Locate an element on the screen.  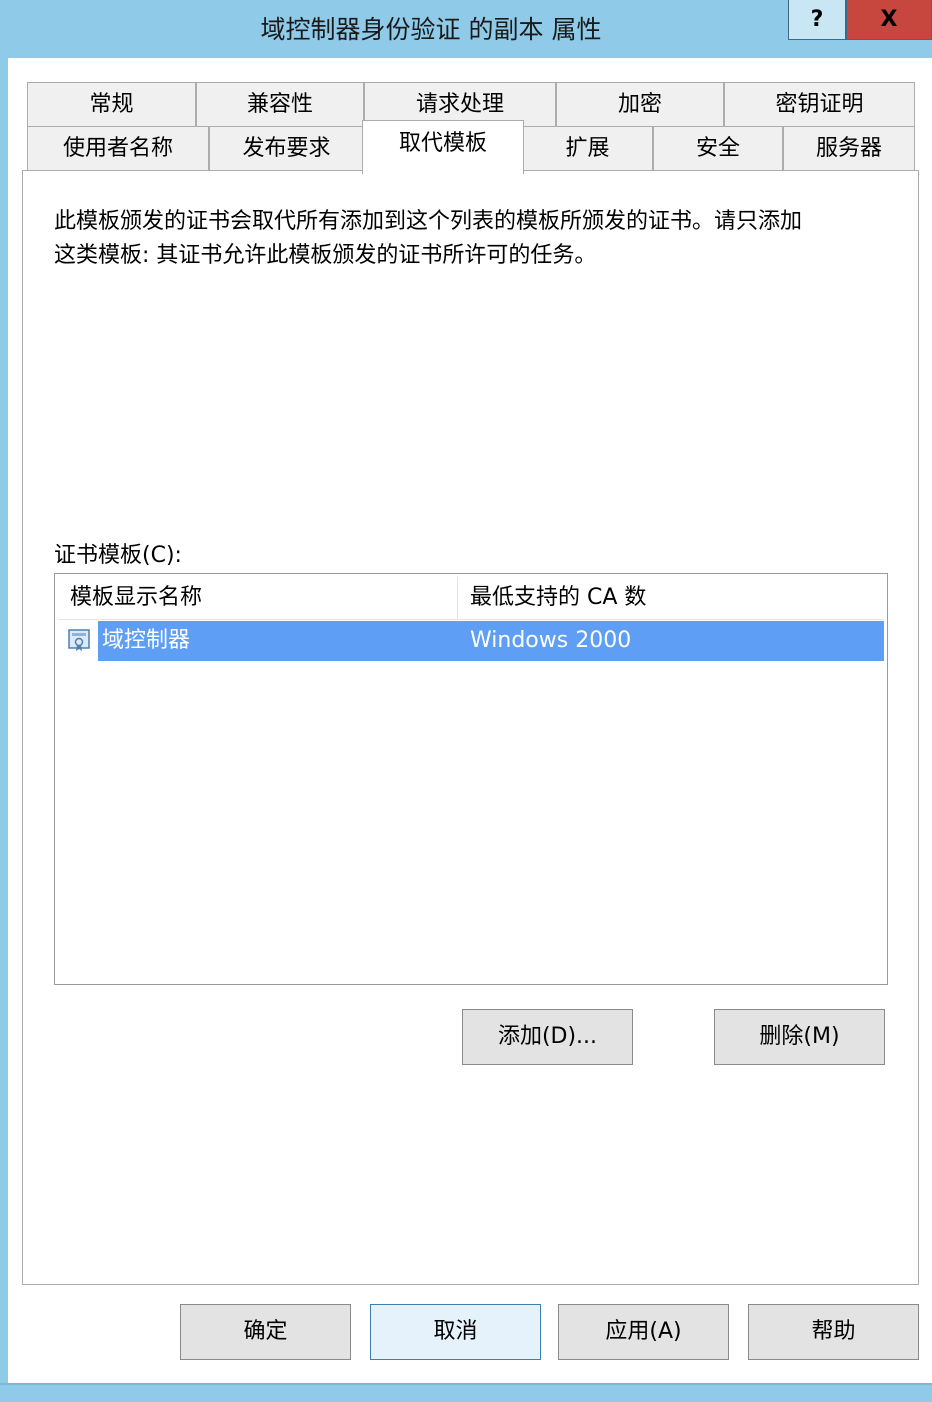
tab-superseded-templates: 取代模板 is located at coordinates (443, 147).